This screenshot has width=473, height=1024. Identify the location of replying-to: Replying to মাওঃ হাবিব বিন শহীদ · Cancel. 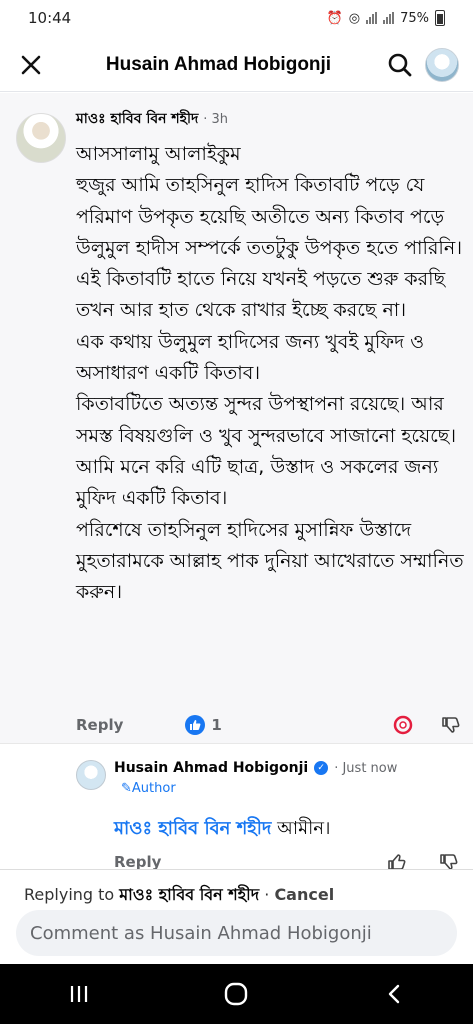
(179, 895).